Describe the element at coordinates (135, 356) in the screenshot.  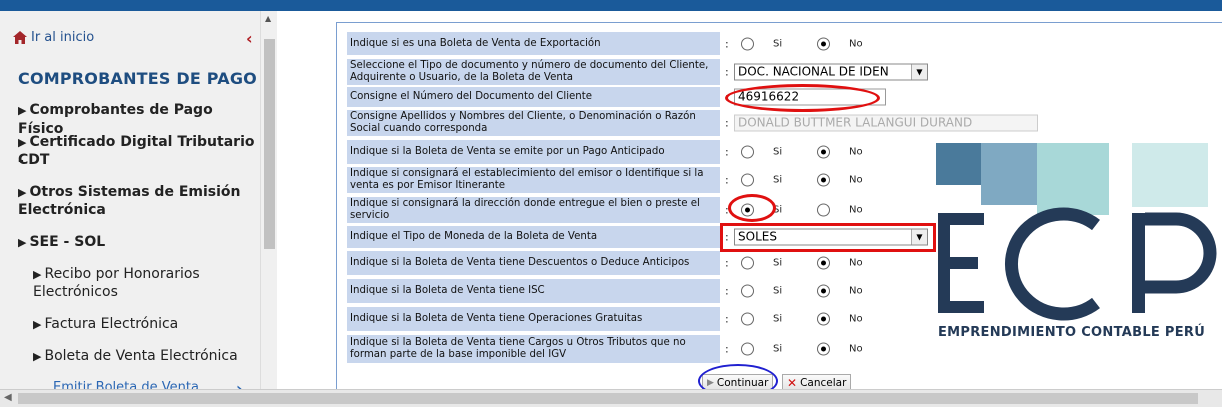
I see `sidebar-item-boleta-venta: ▶ Boleta de Venta Electrónica` at that location.